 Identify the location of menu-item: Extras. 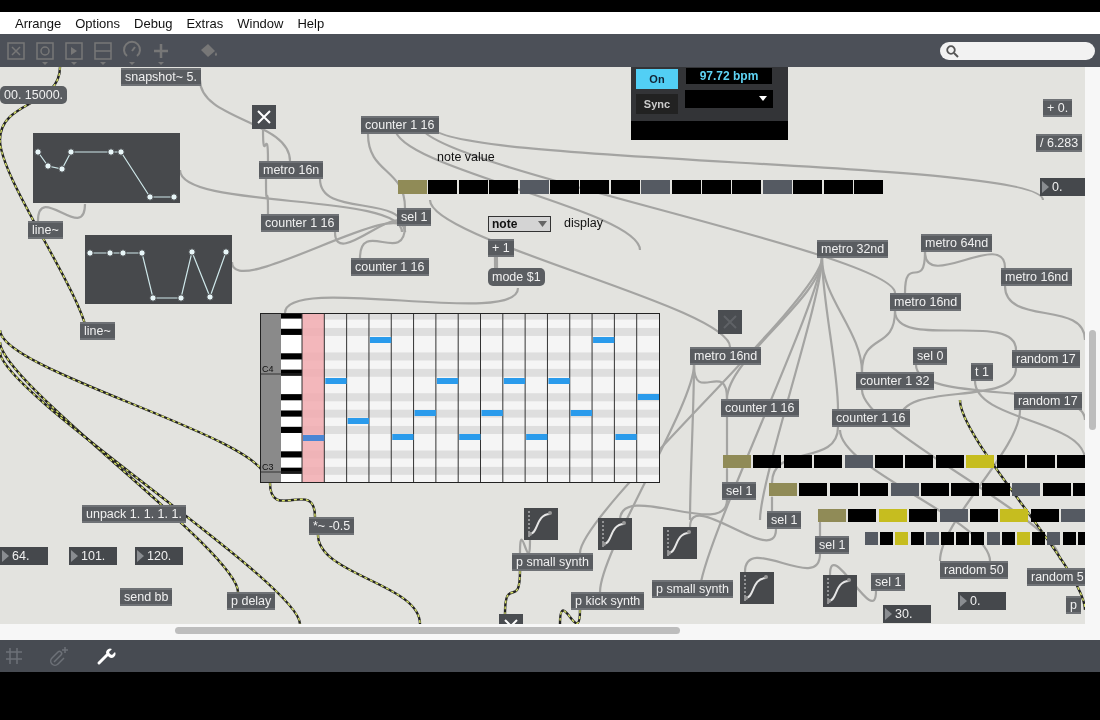
(205, 23).